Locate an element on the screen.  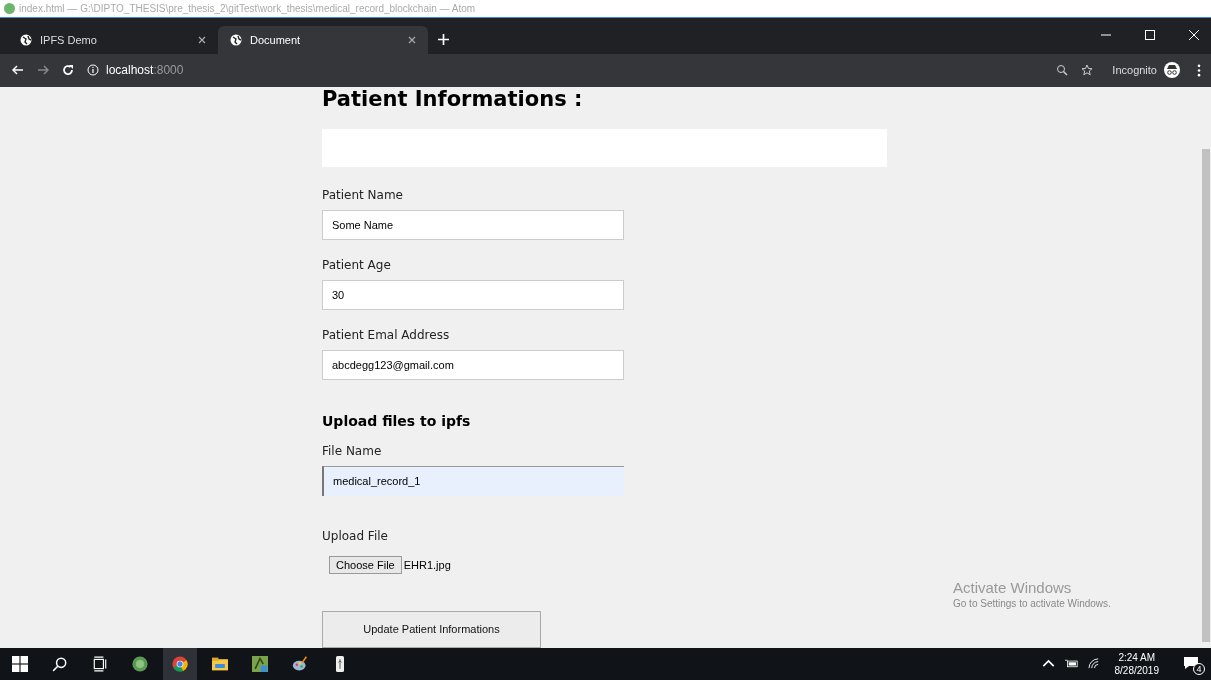
field-label: Patient Age is located at coordinates (356, 264).